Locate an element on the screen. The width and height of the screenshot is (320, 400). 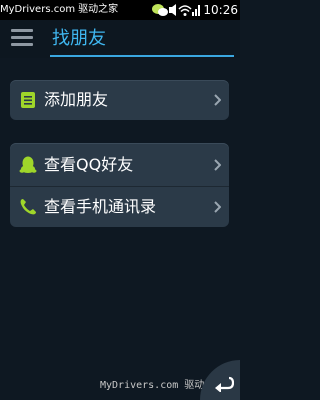
menu-icon is located at coordinates (22, 39).